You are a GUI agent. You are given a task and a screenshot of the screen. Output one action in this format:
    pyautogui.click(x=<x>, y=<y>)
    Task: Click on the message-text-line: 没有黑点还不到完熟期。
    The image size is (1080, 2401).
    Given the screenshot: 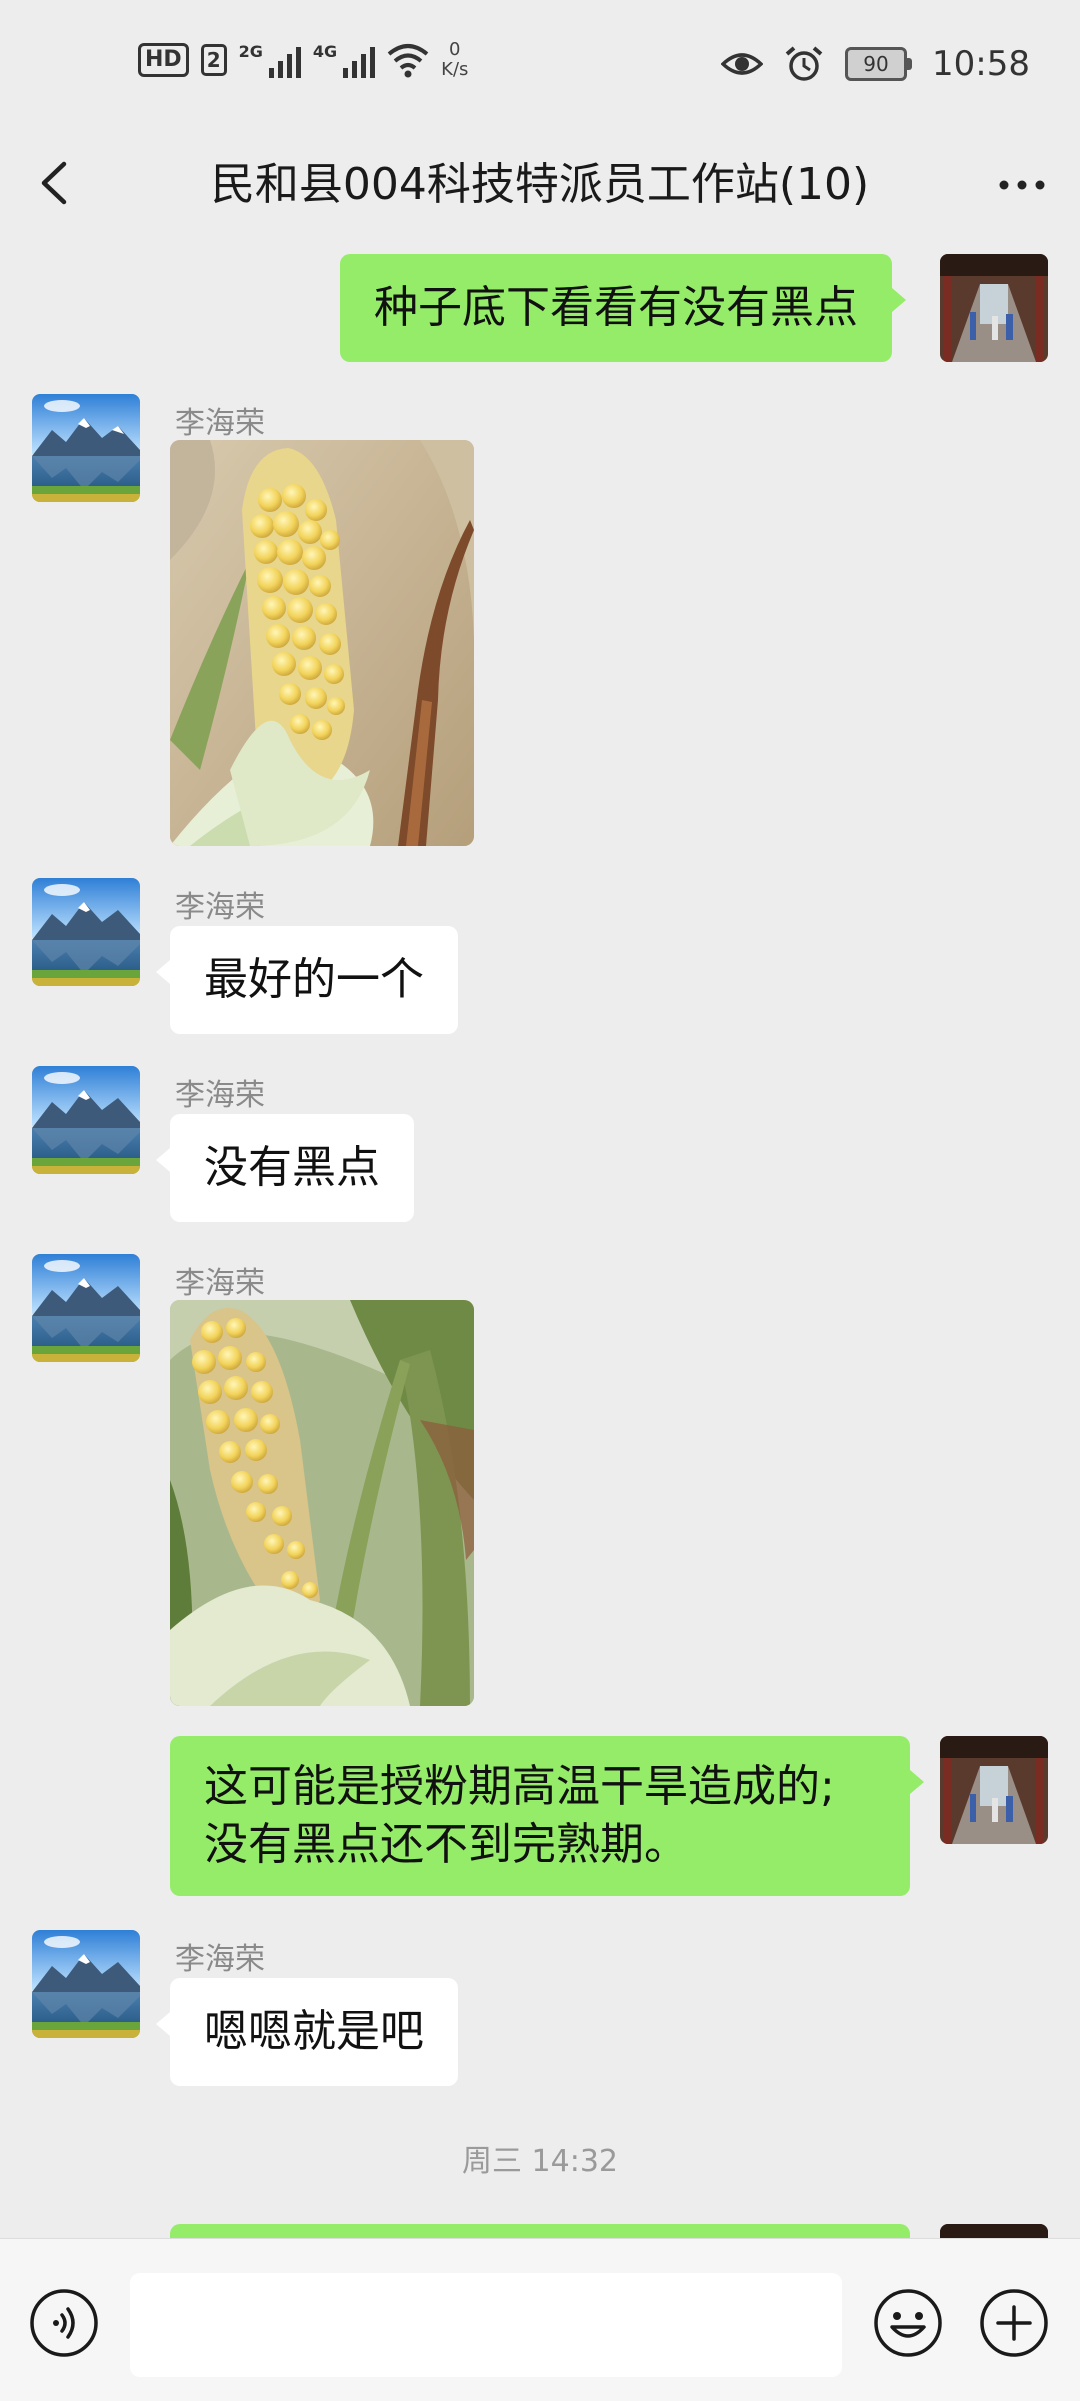 What is the action you would take?
    pyautogui.click(x=446, y=1844)
    